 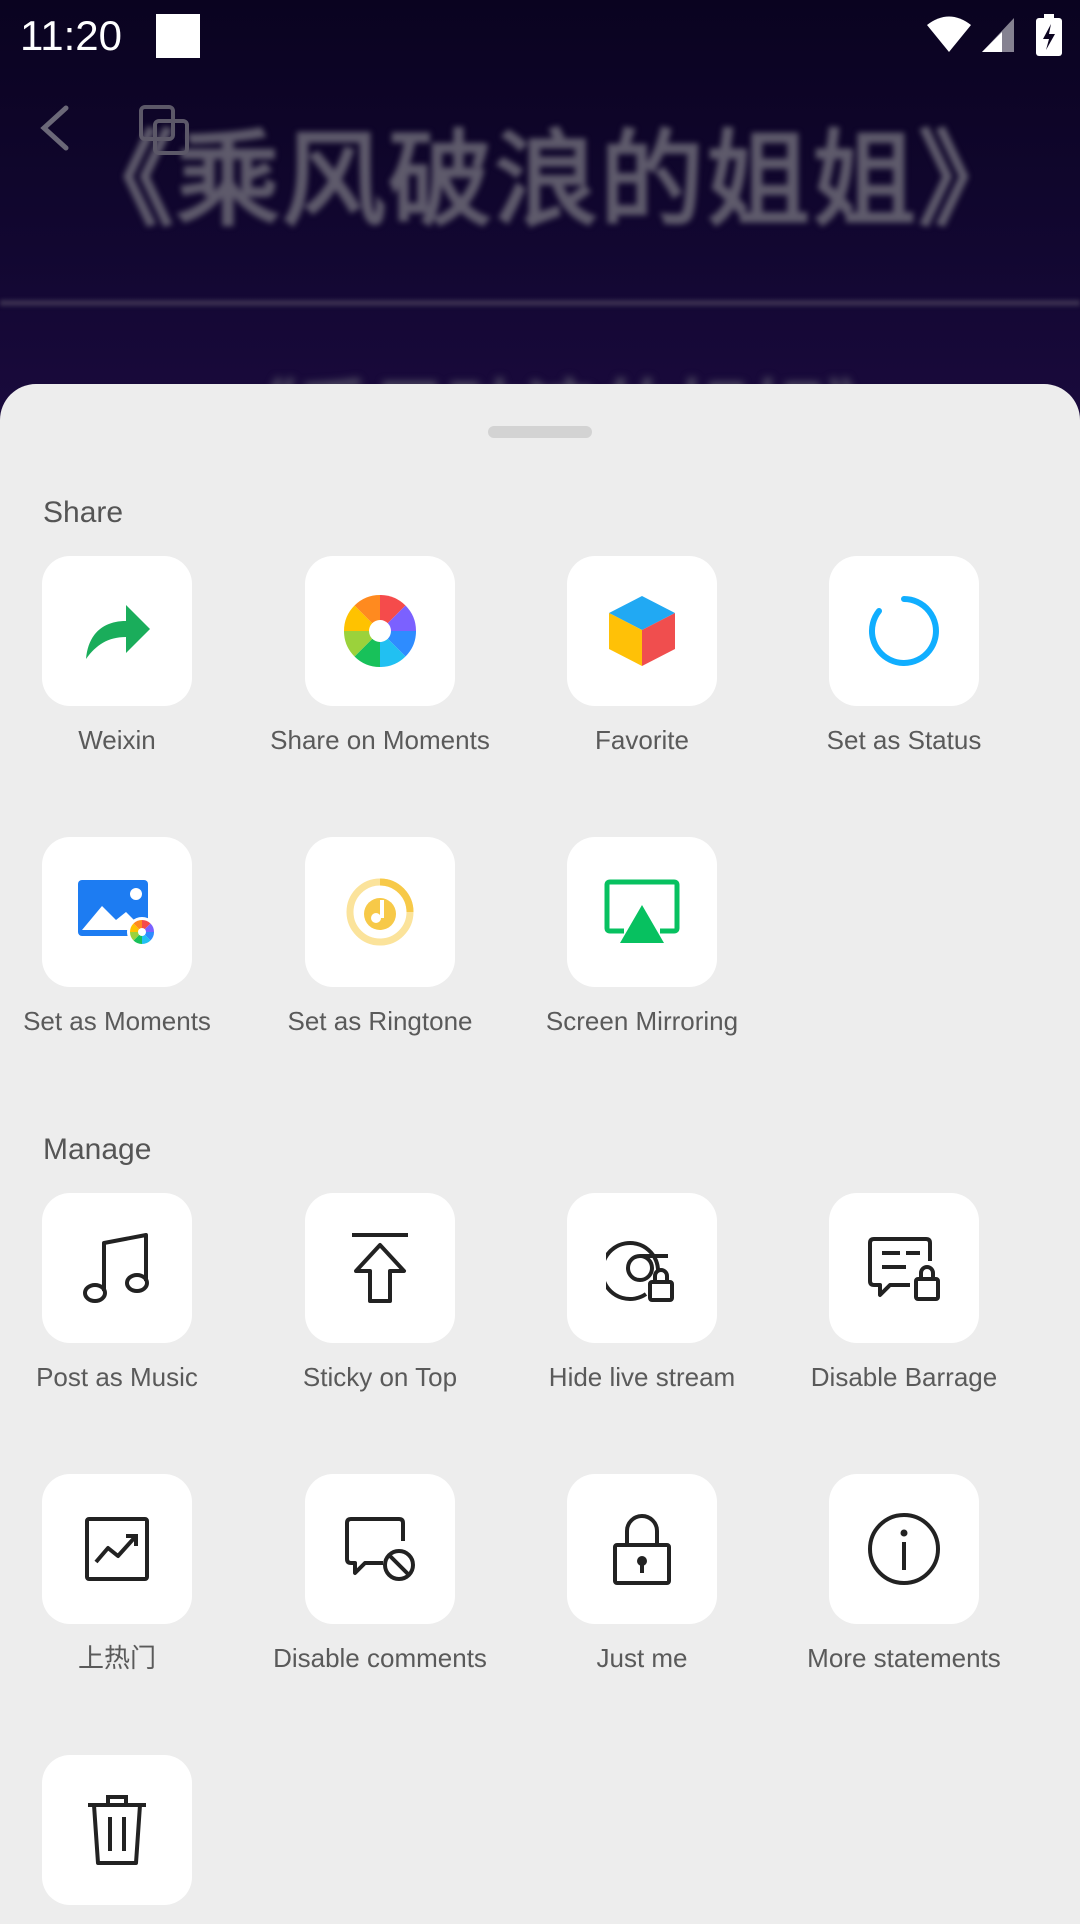 What do you see at coordinates (642, 740) in the screenshot?
I see `favorite-label: Favorite` at bounding box center [642, 740].